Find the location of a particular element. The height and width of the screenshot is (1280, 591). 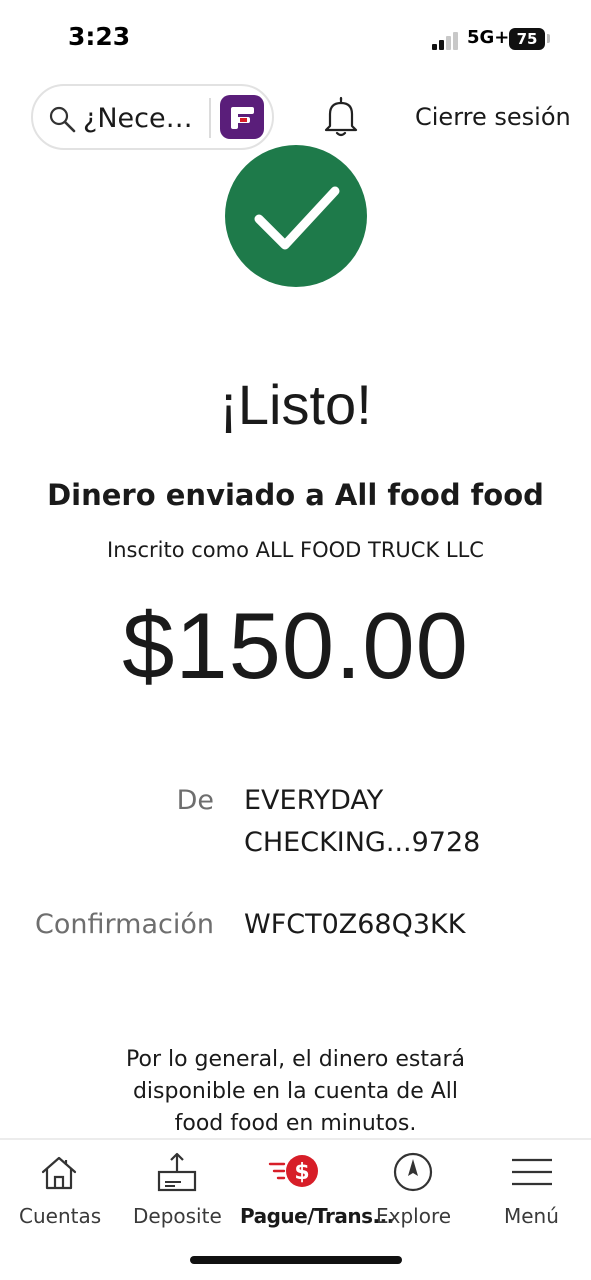

signout-link: Cierre sesión is located at coordinates (493, 117).